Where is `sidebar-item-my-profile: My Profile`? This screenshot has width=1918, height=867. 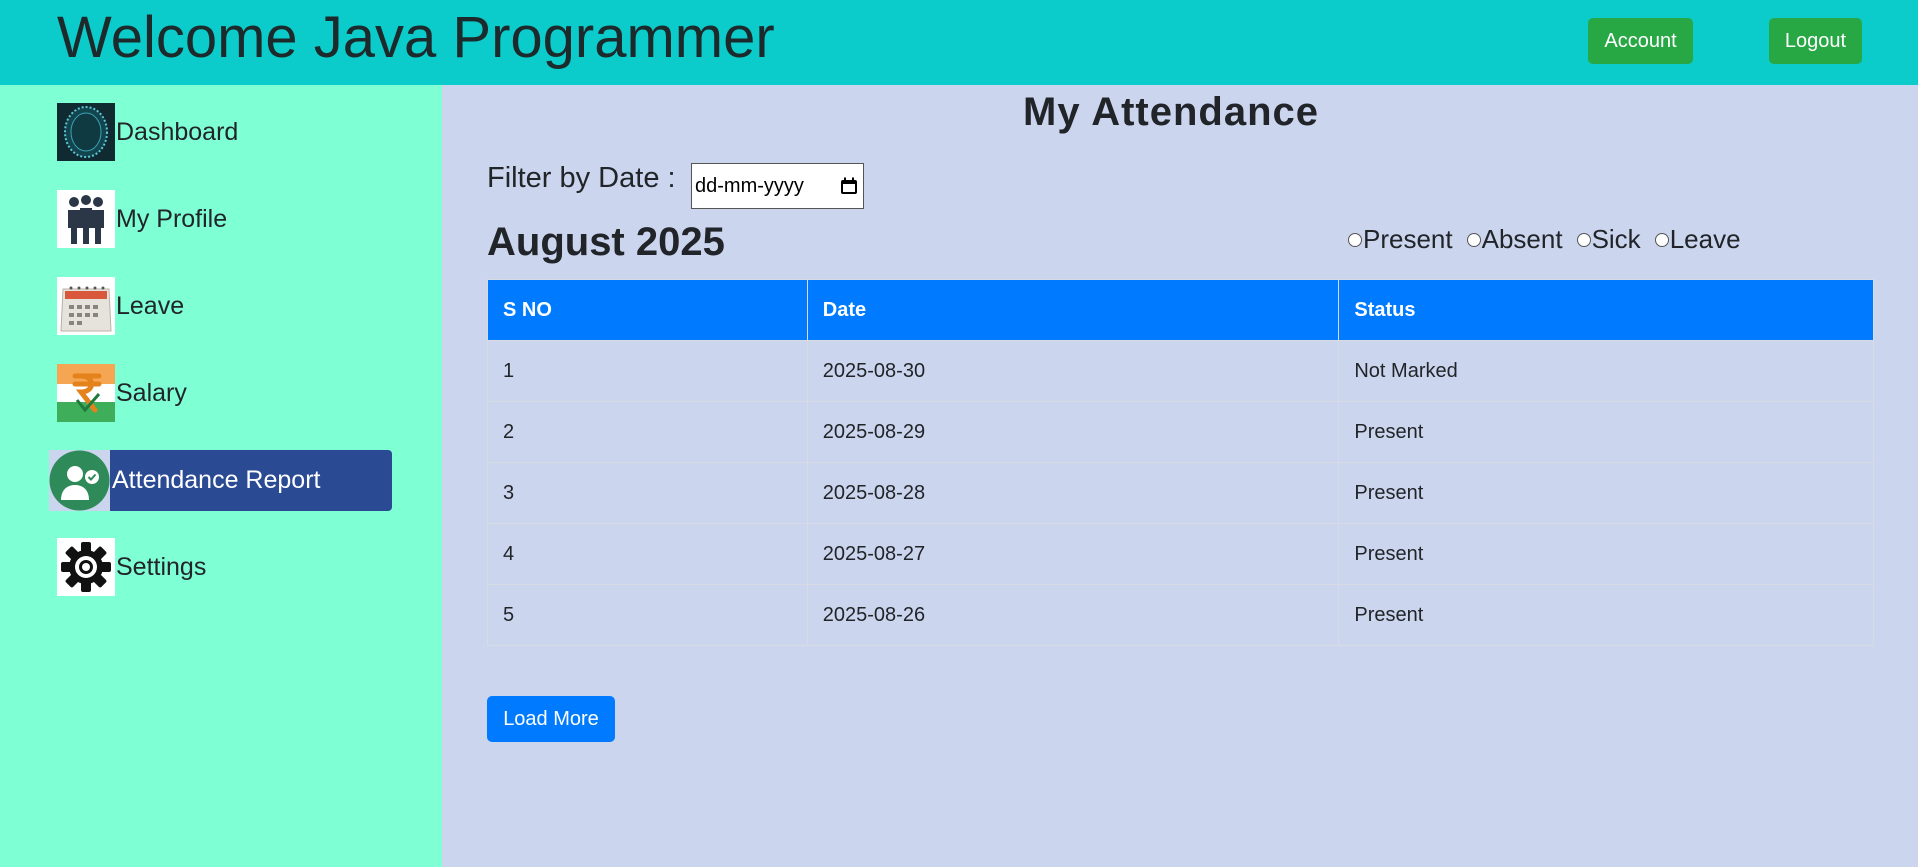
sidebar-item-my-profile: My Profile is located at coordinates (142, 219).